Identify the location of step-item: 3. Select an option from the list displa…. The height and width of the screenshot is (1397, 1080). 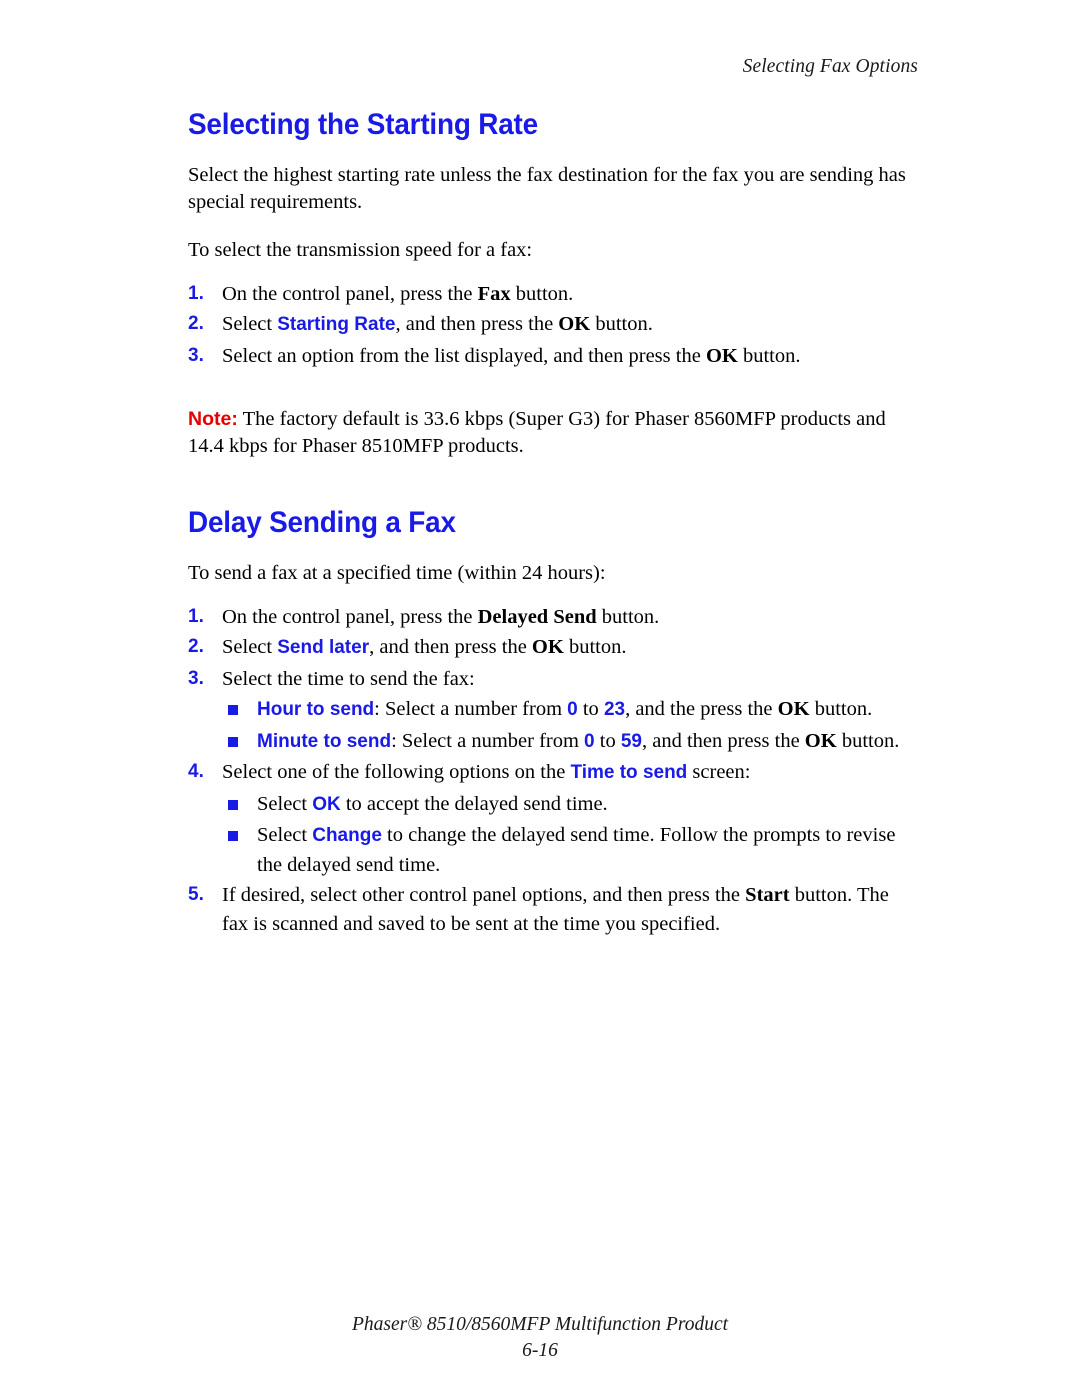
(554, 356).